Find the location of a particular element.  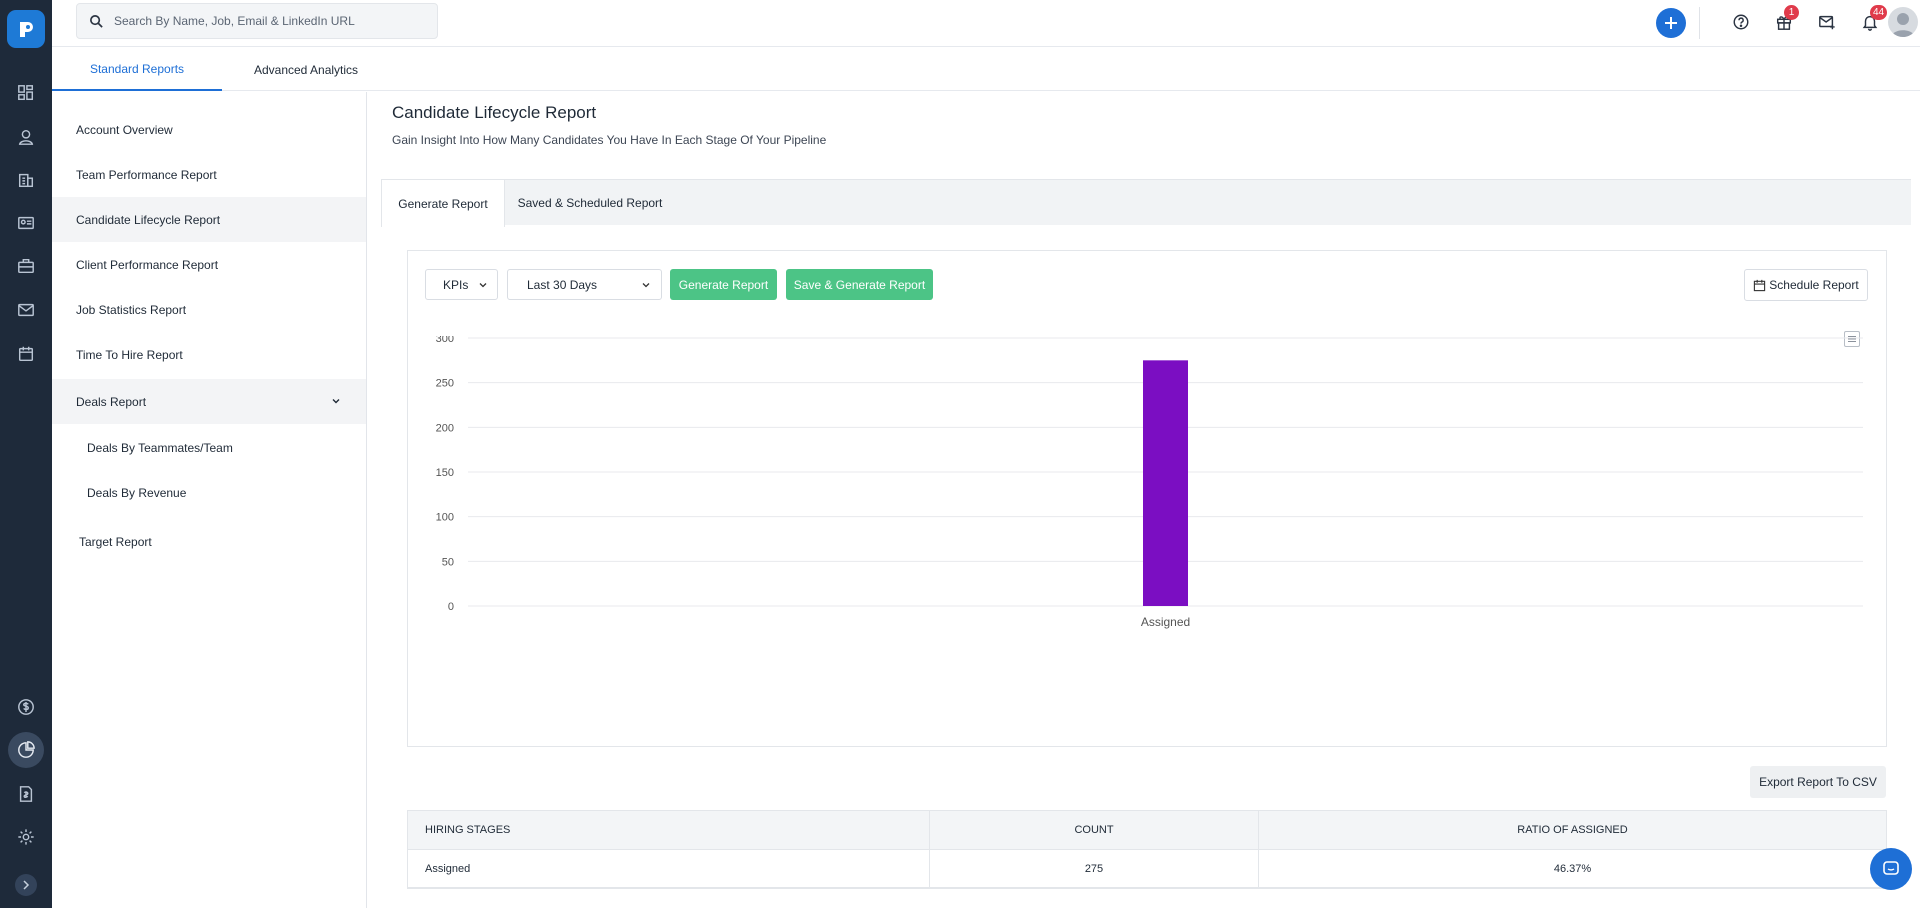

sidebar-item-time-to-hire: Time To Hire Report is located at coordinates (209, 354).